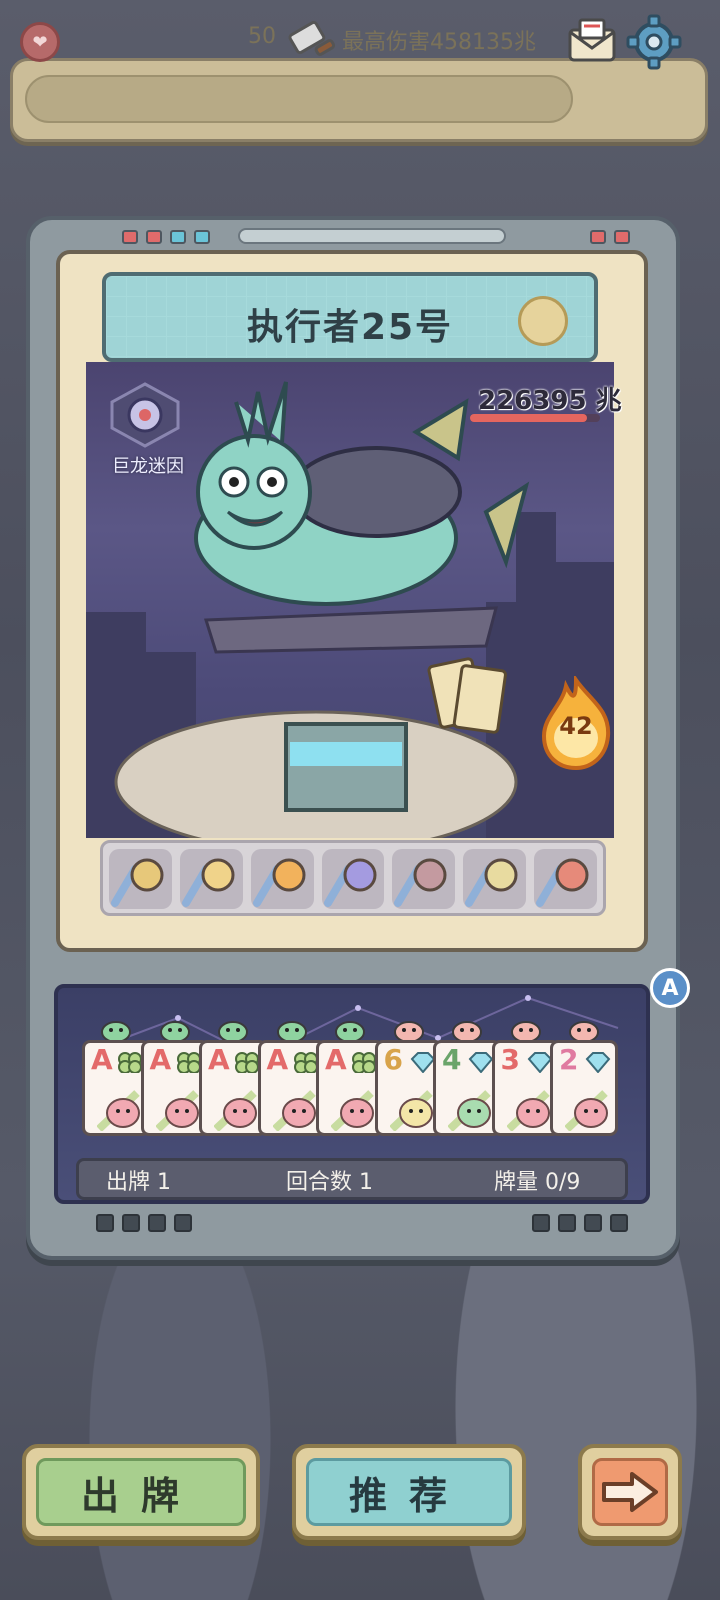 Image resolution: width=720 pixels, height=1600 pixels. What do you see at coordinates (580, 1223) in the screenshot?
I see `bolts-right` at bounding box center [580, 1223].